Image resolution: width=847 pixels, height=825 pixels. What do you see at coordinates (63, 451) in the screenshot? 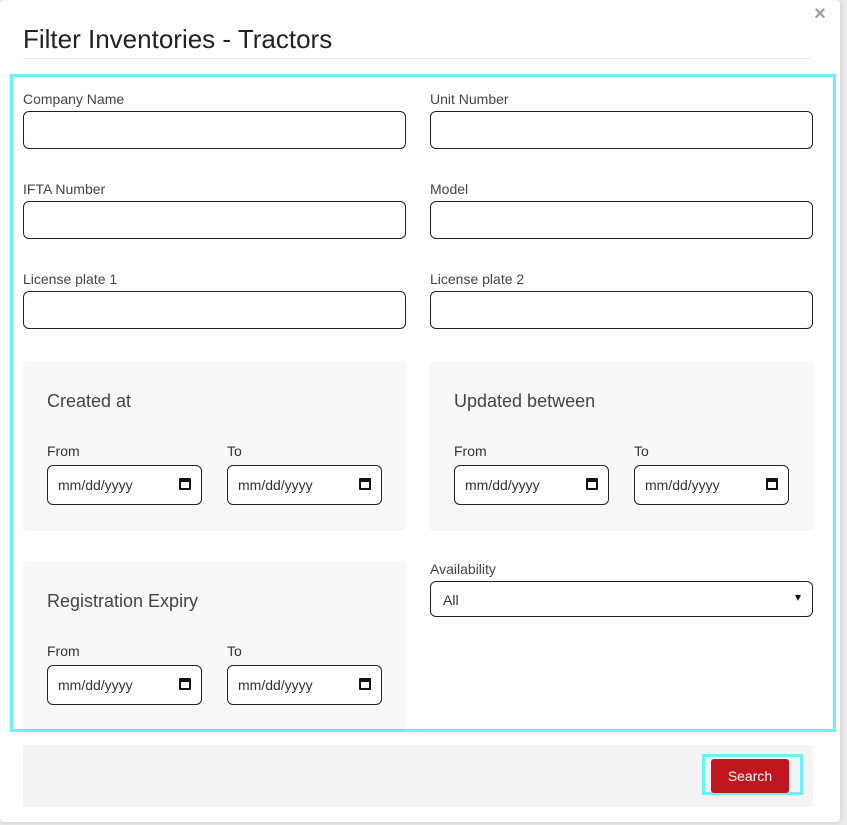
I see `created-at-from-label: From` at bounding box center [63, 451].